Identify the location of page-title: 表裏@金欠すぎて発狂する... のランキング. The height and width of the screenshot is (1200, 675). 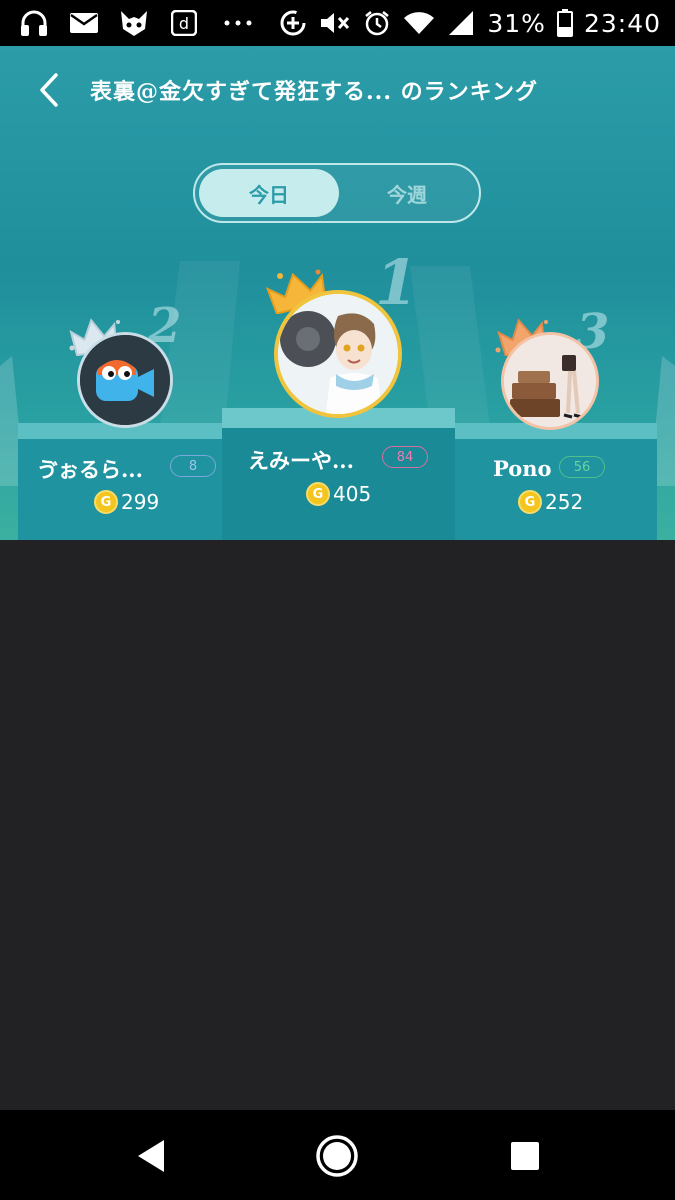
(314, 92).